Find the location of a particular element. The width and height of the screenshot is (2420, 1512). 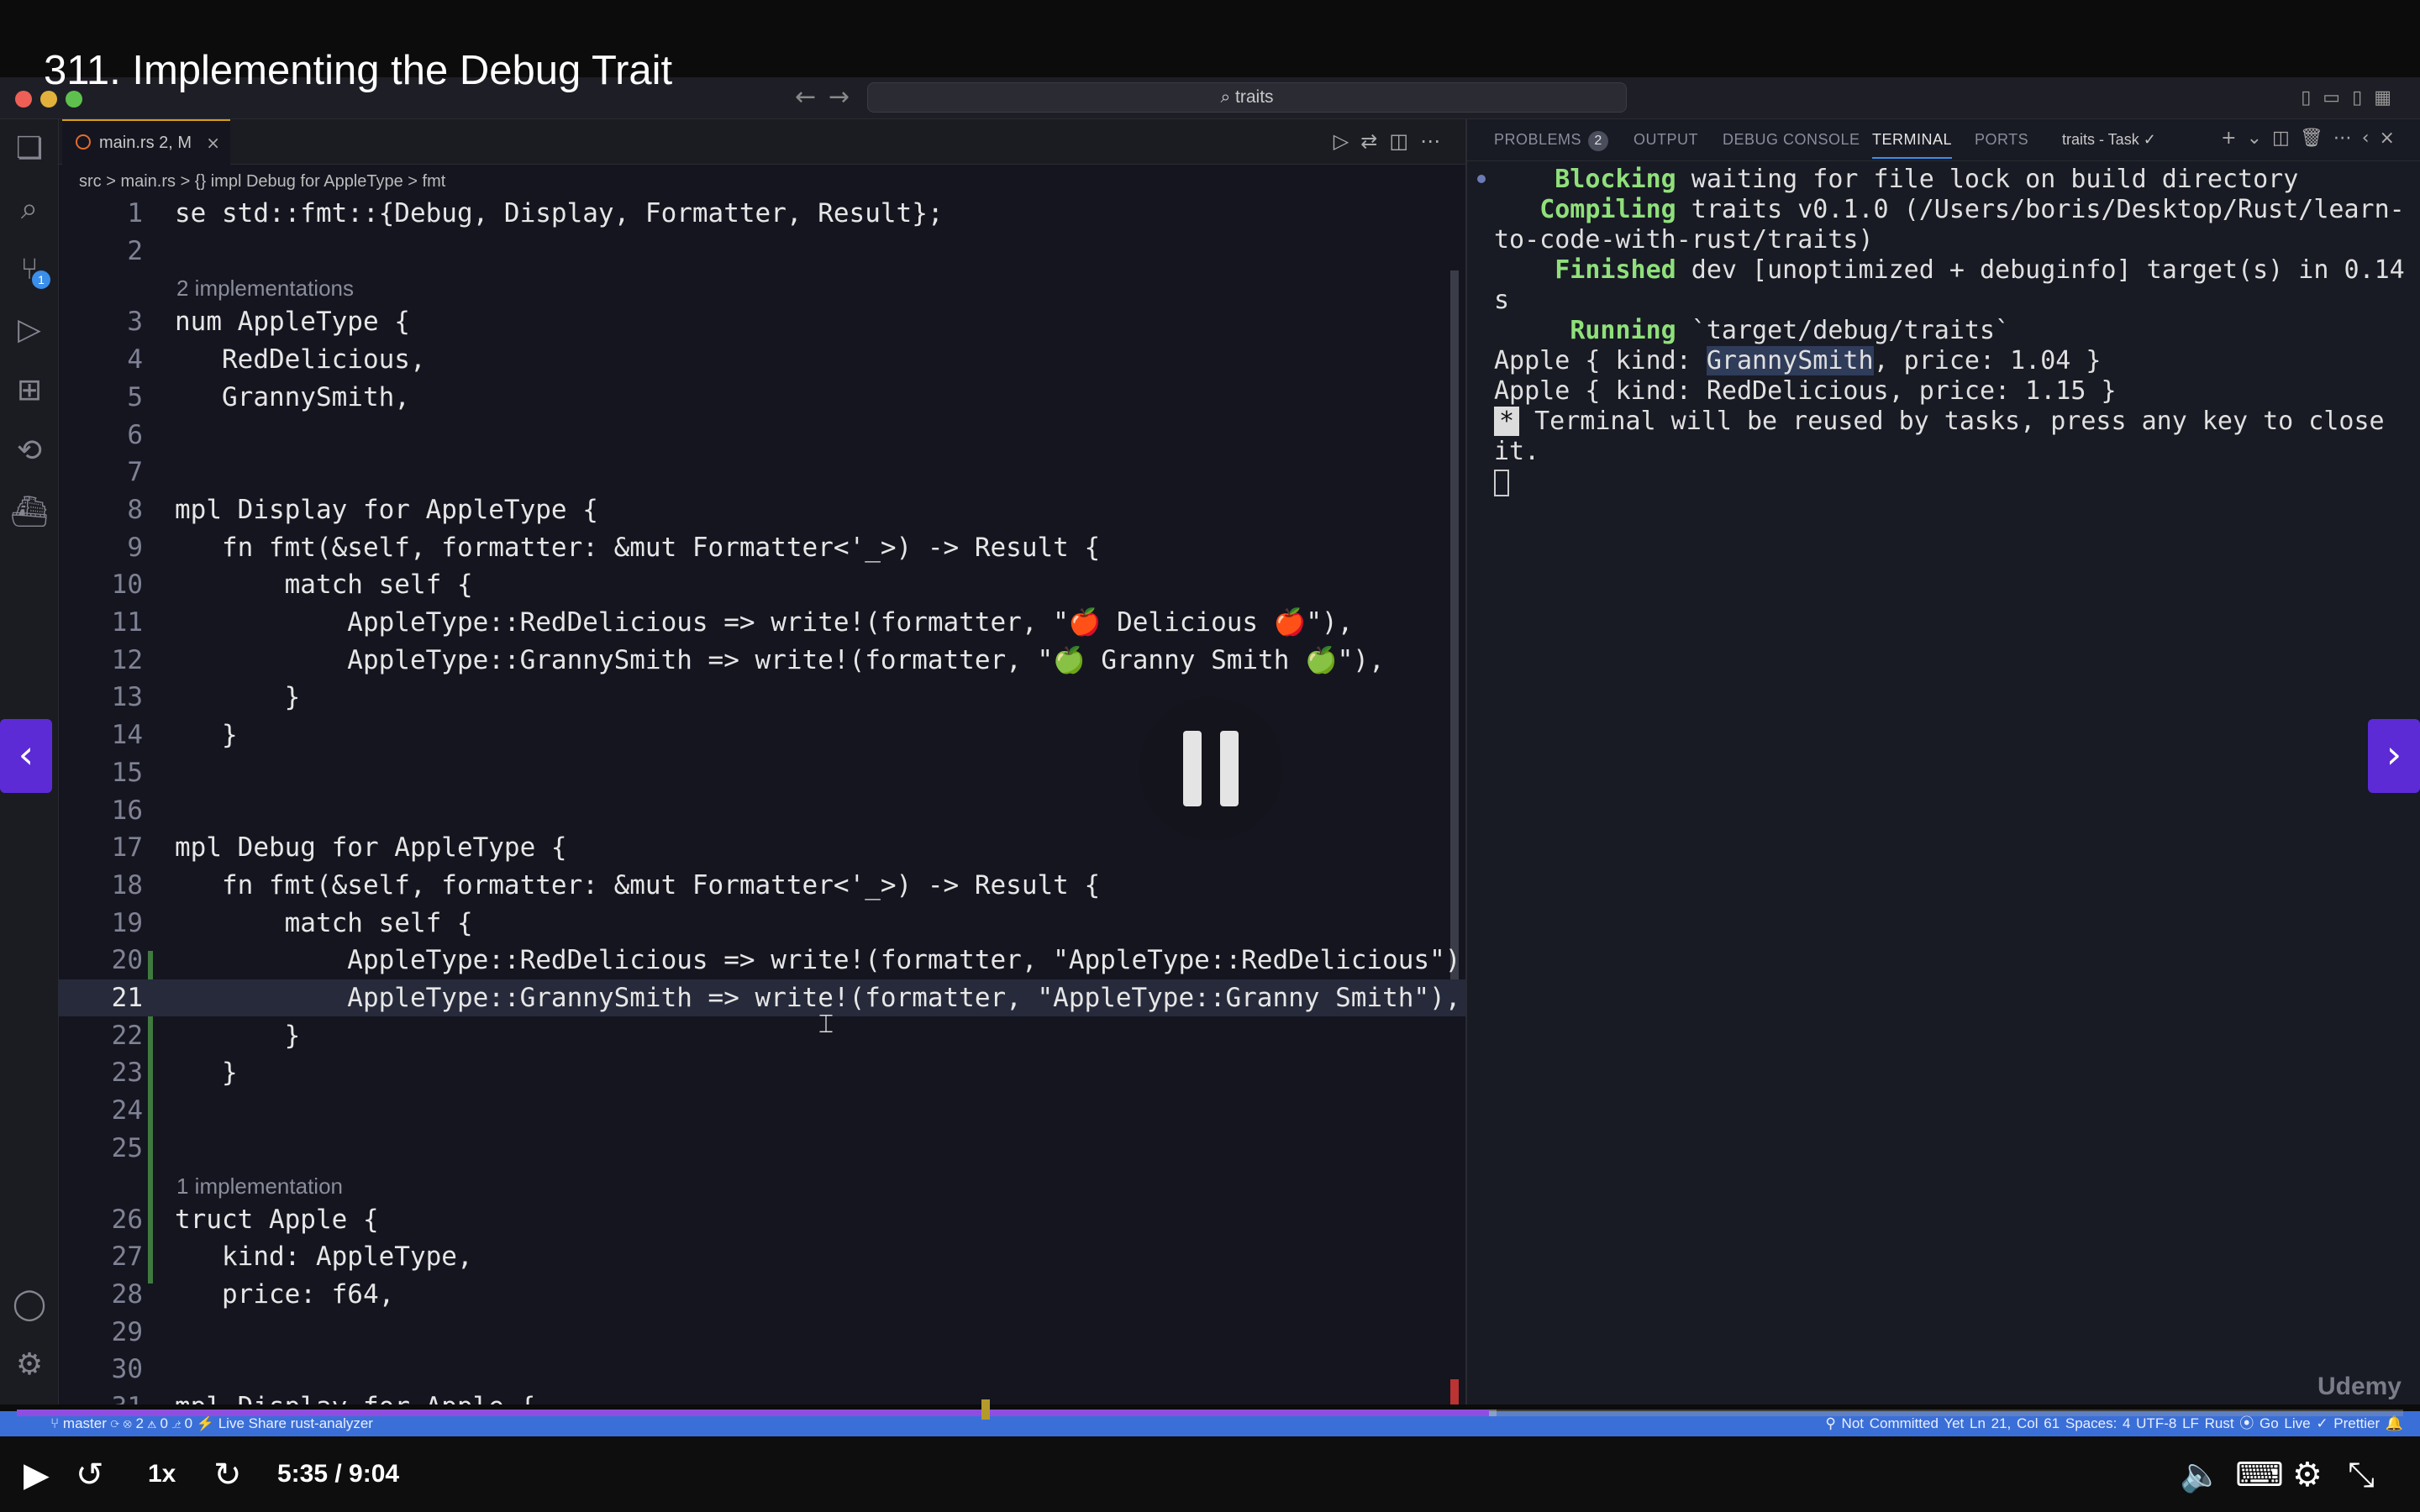

forward-5s-icon: ↻ is located at coordinates (227, 1475).